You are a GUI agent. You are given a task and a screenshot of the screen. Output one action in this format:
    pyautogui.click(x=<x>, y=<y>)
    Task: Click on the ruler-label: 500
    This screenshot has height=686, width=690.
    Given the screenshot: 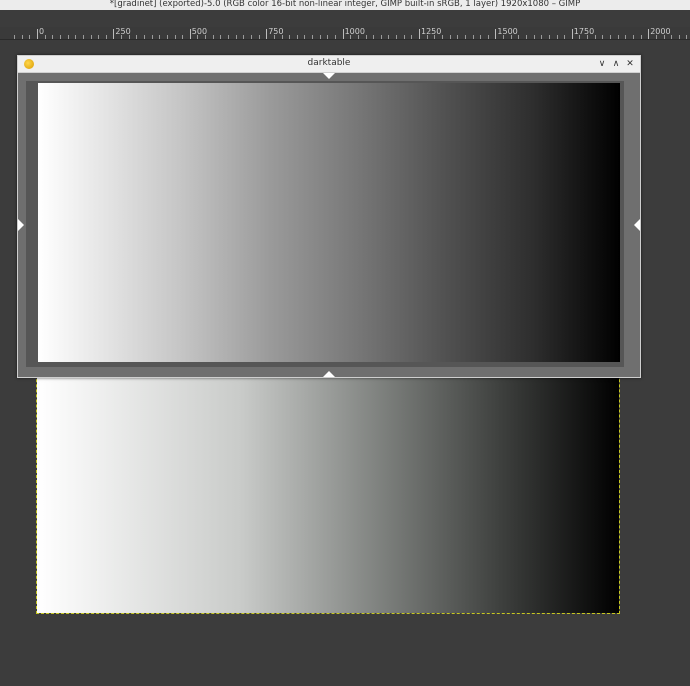 What is the action you would take?
    pyautogui.click(x=199, y=31)
    